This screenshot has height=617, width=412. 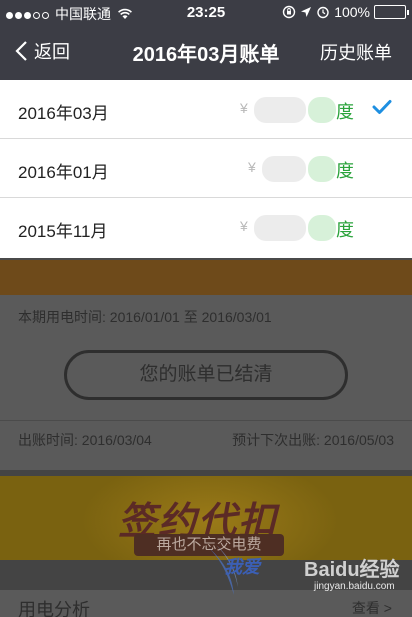 What do you see at coordinates (206, 375) in the screenshot?
I see `bill-settled-button: 您的账单已结清` at bounding box center [206, 375].